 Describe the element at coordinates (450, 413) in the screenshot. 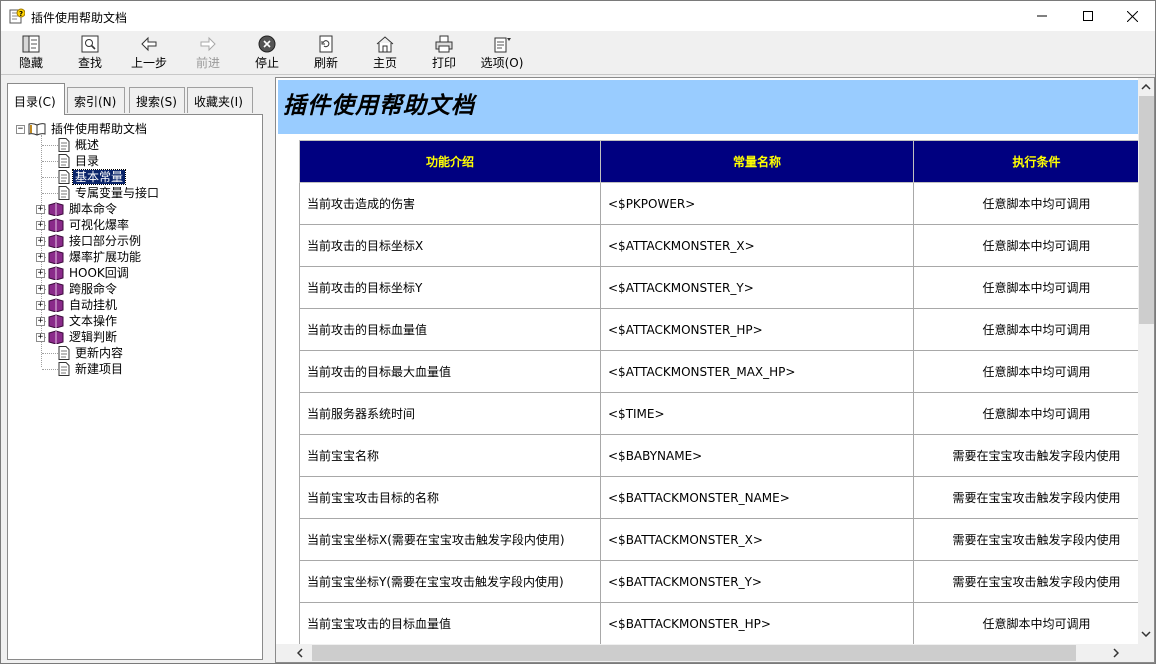

I see `cell-function: 当前服务器系统时间` at that location.